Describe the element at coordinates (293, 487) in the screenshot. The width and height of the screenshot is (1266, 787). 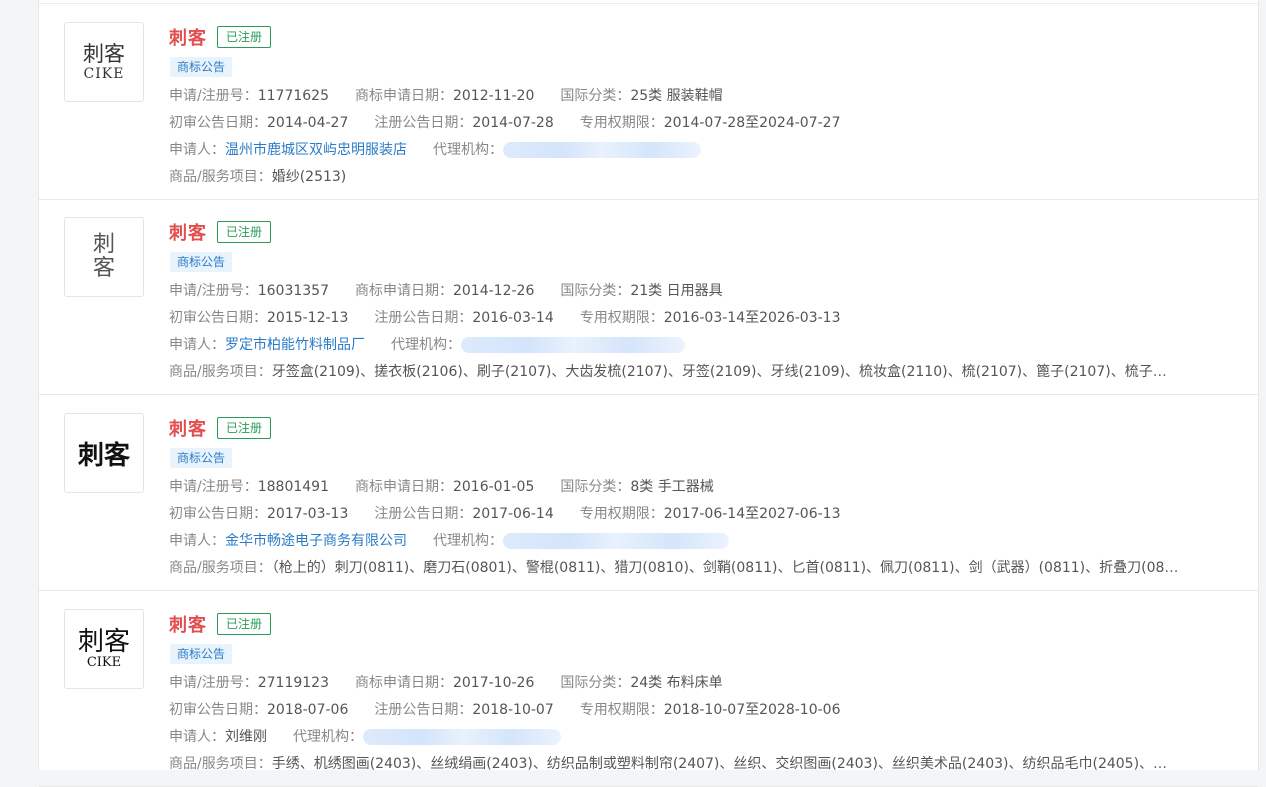
I see `reg-no-value: 18801491` at that location.